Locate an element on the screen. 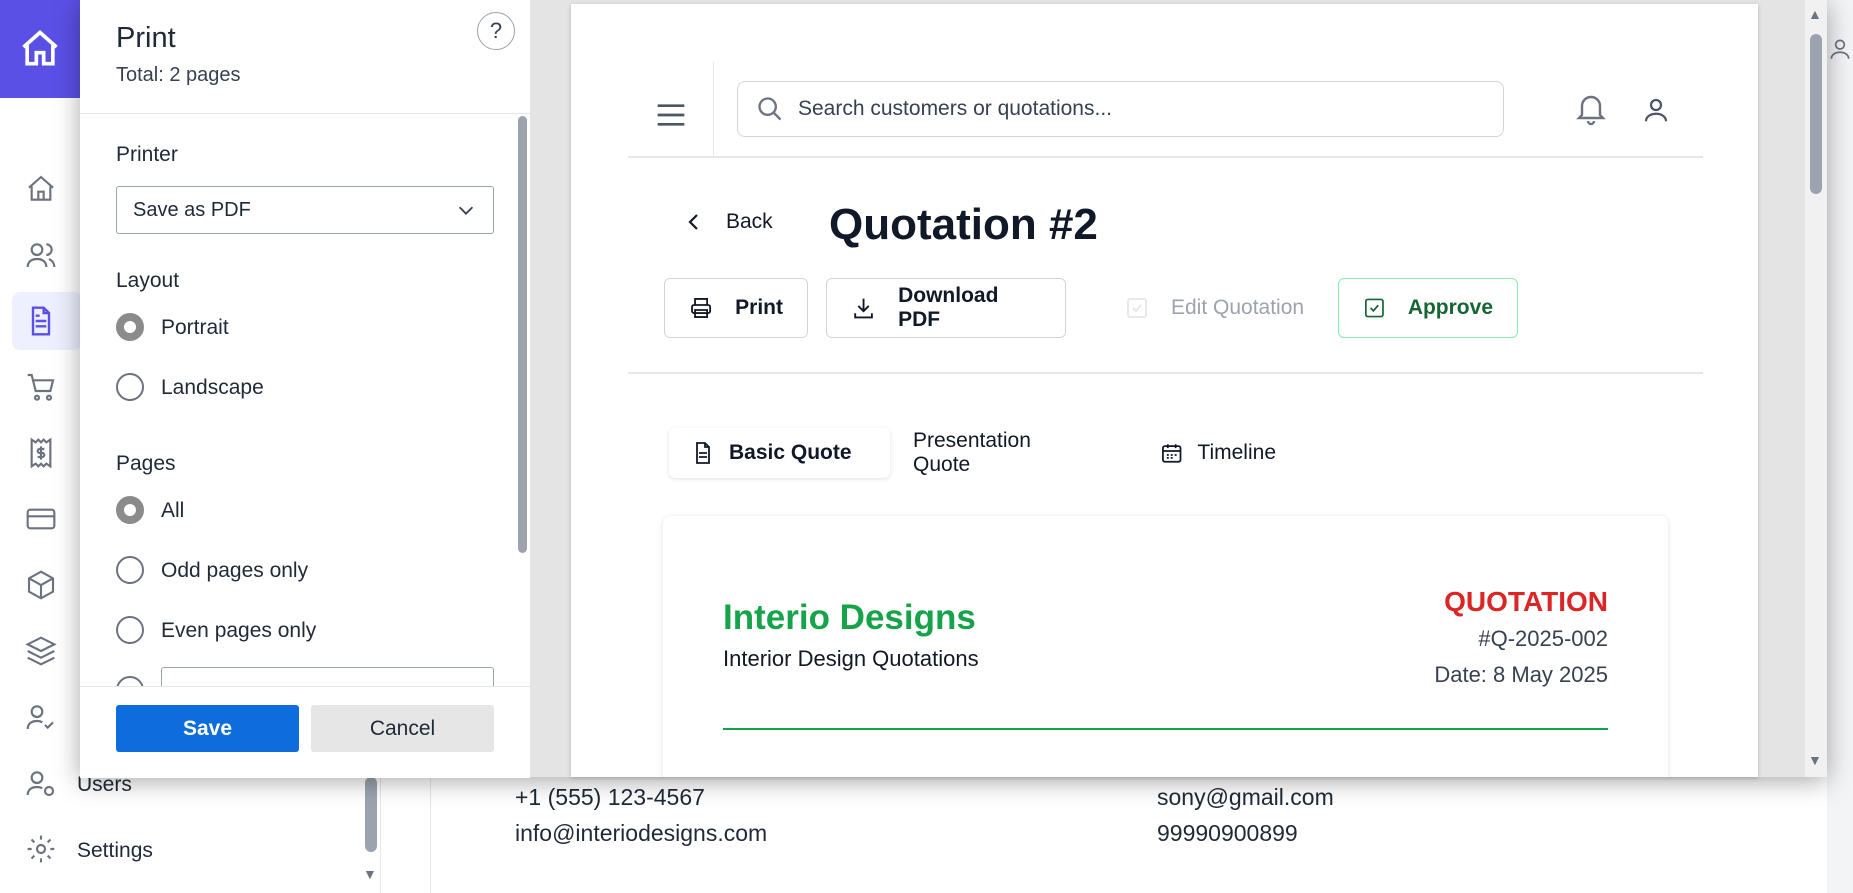 Image resolution: width=1853 pixels, height=893 pixels. approve-label: Approve is located at coordinates (1450, 307).